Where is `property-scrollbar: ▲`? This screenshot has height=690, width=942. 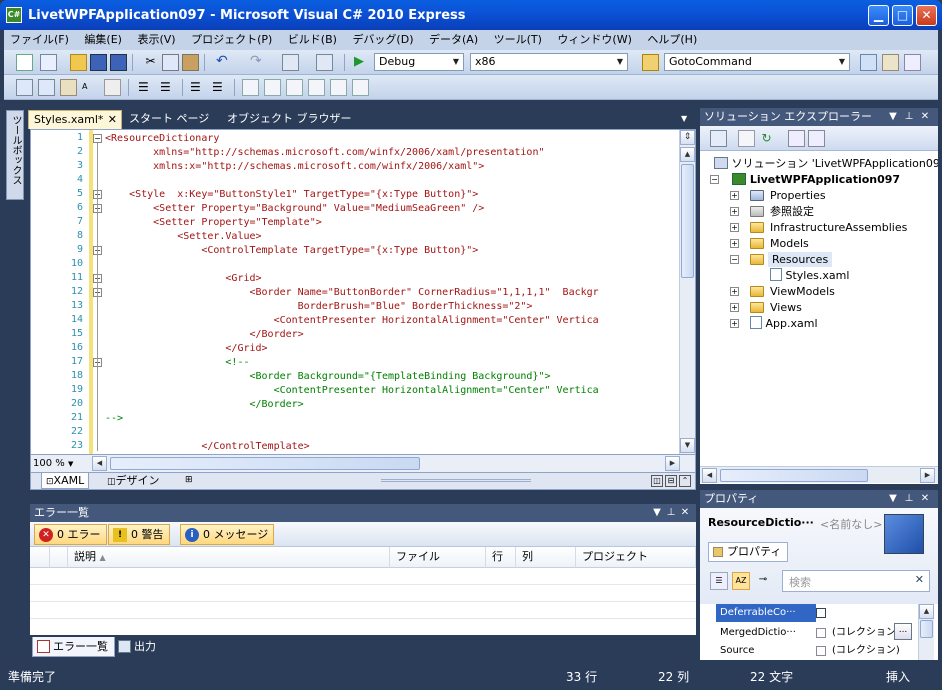
property-scrollbar: ▲ is located at coordinates (926, 632).